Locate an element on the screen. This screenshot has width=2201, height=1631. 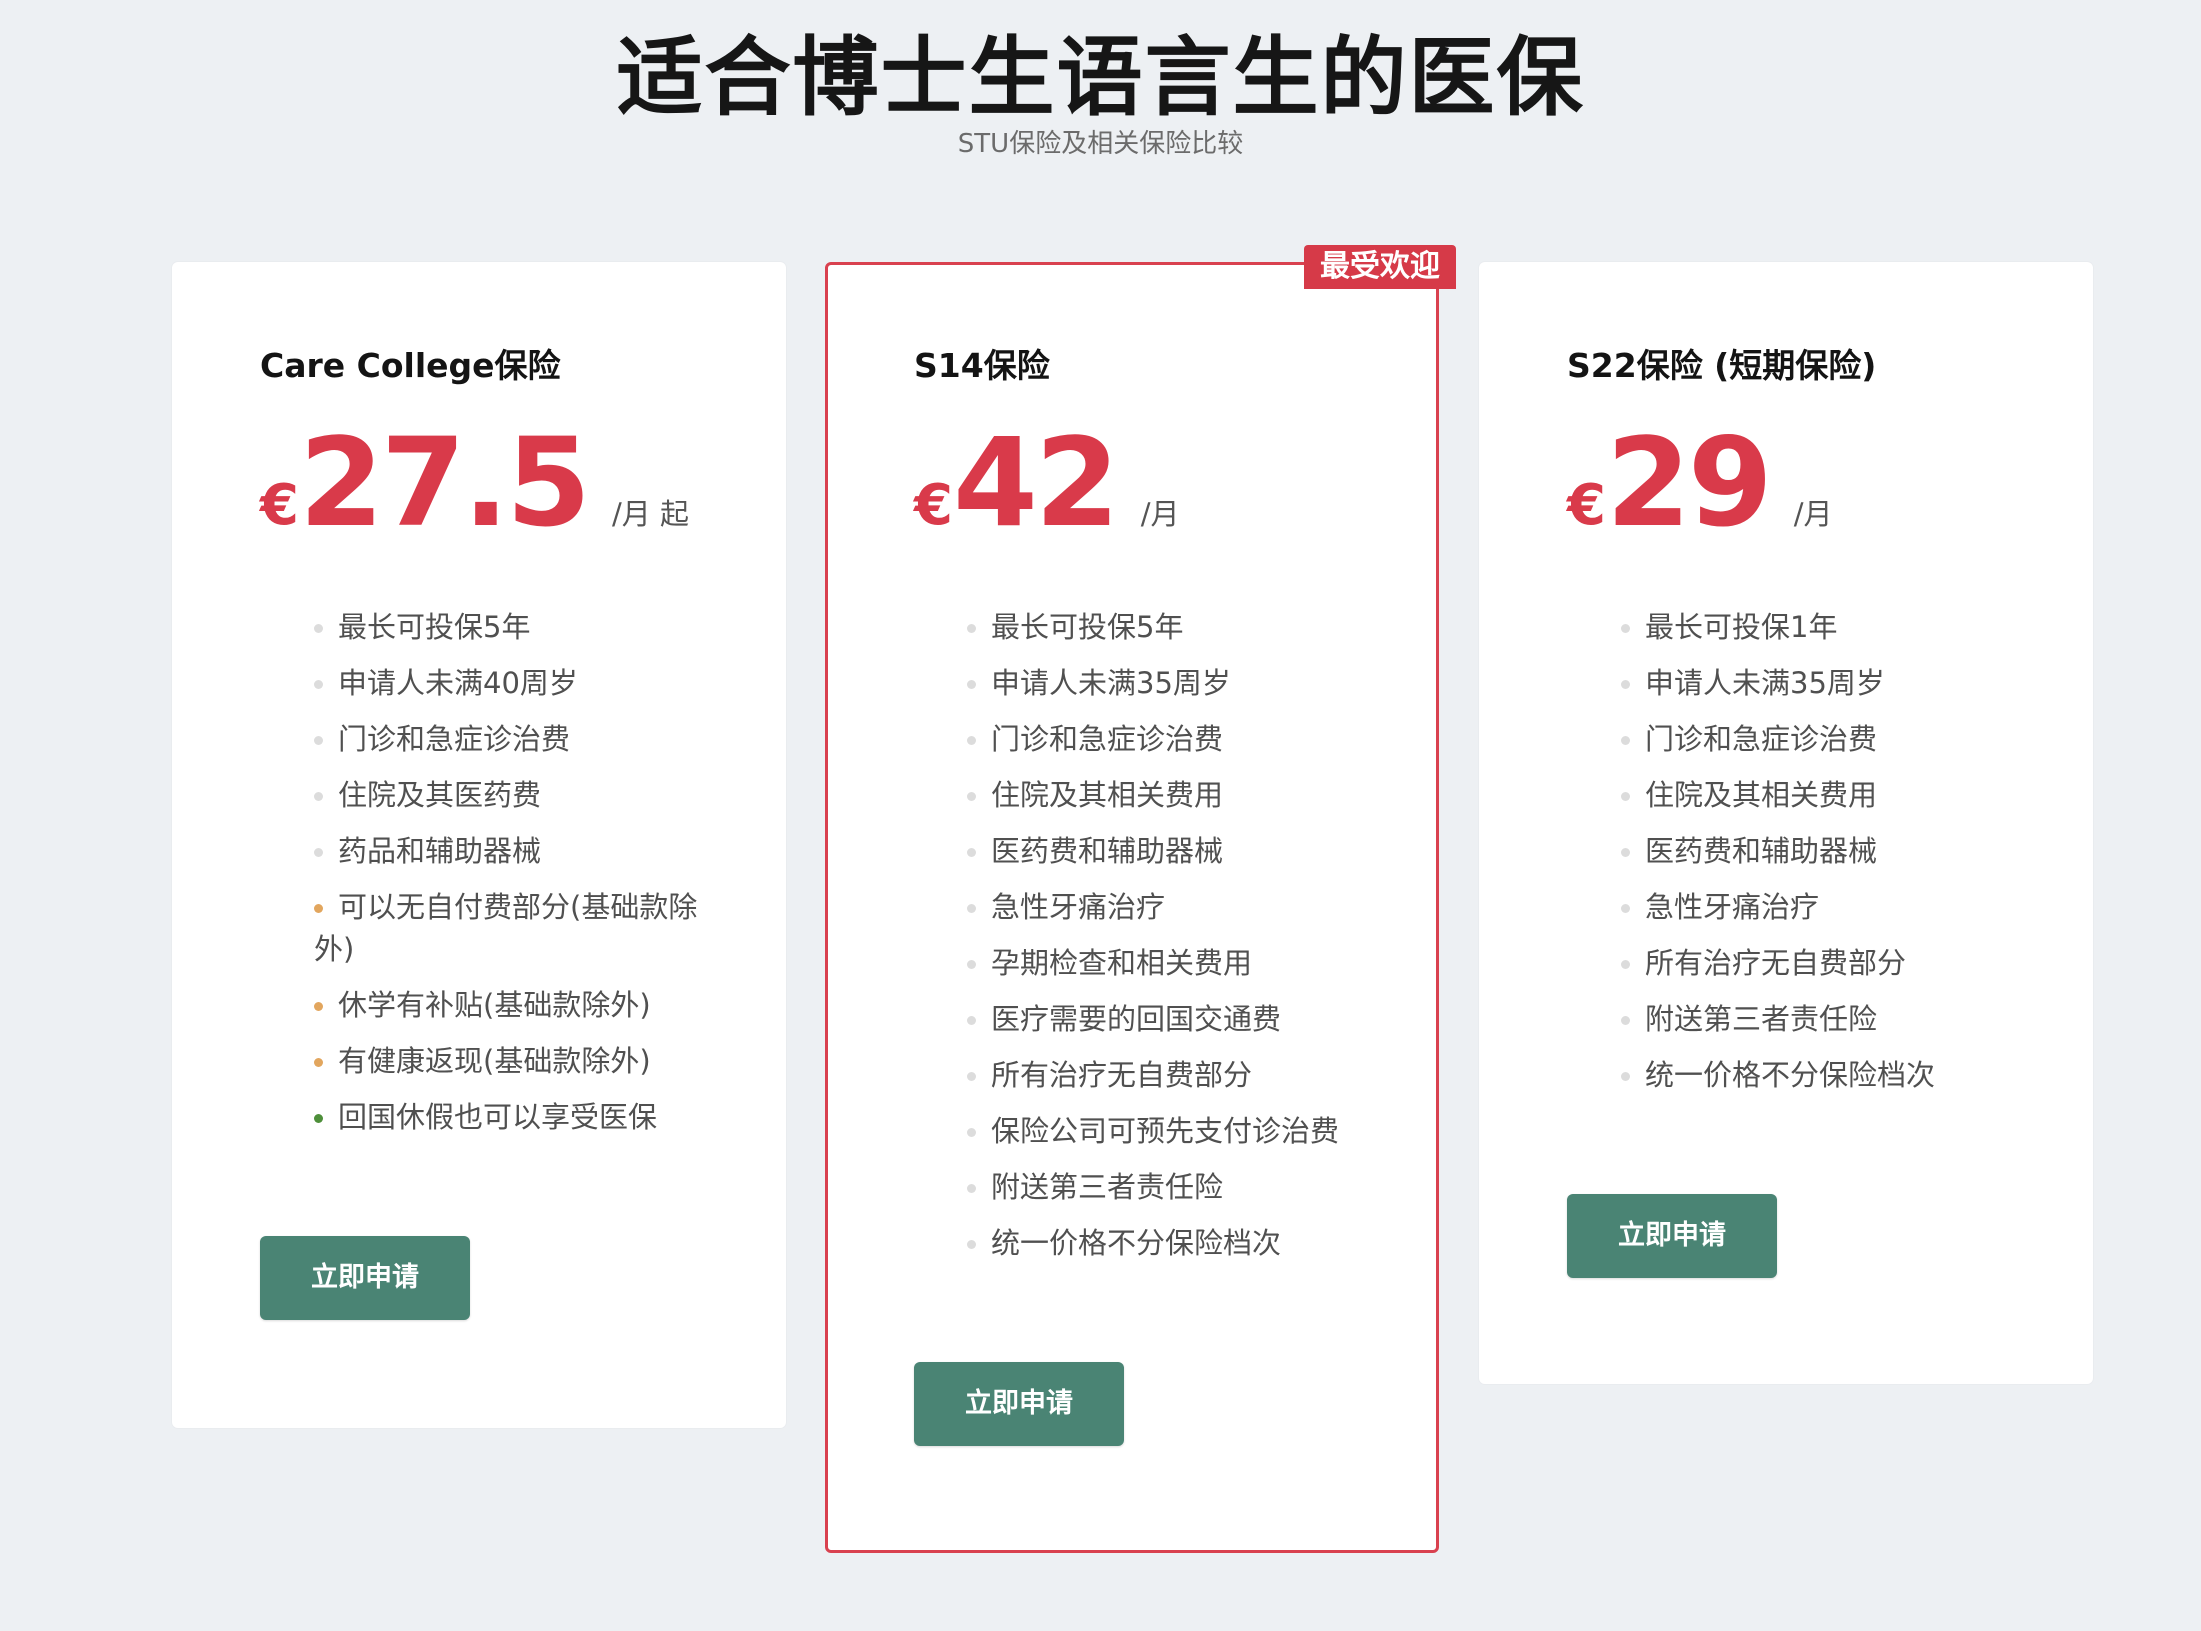
feature-text: 住院及其医药费 is located at coordinates (440, 795).